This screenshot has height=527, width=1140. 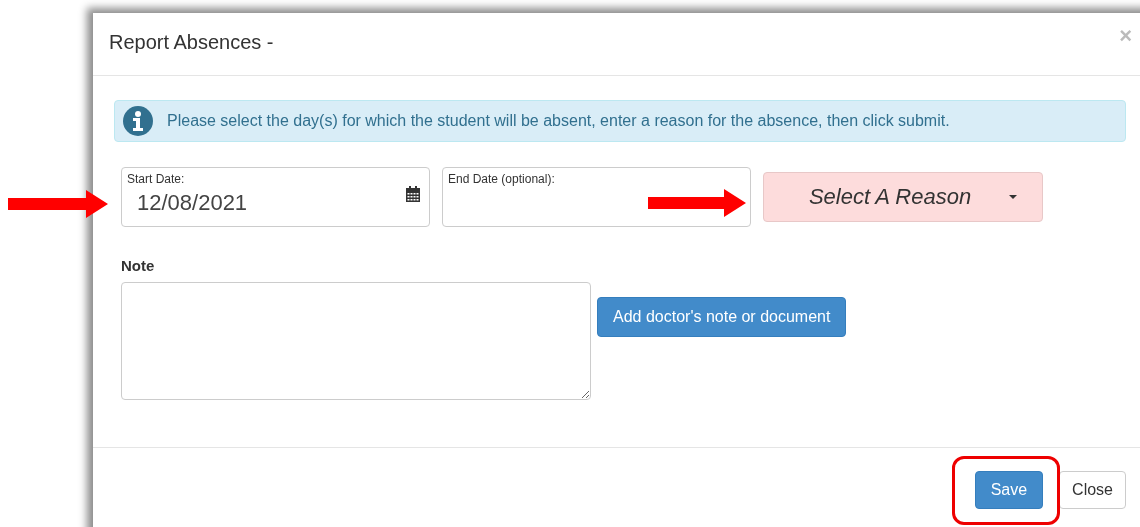 What do you see at coordinates (413, 194) in the screenshot?
I see `calendar-icon` at bounding box center [413, 194].